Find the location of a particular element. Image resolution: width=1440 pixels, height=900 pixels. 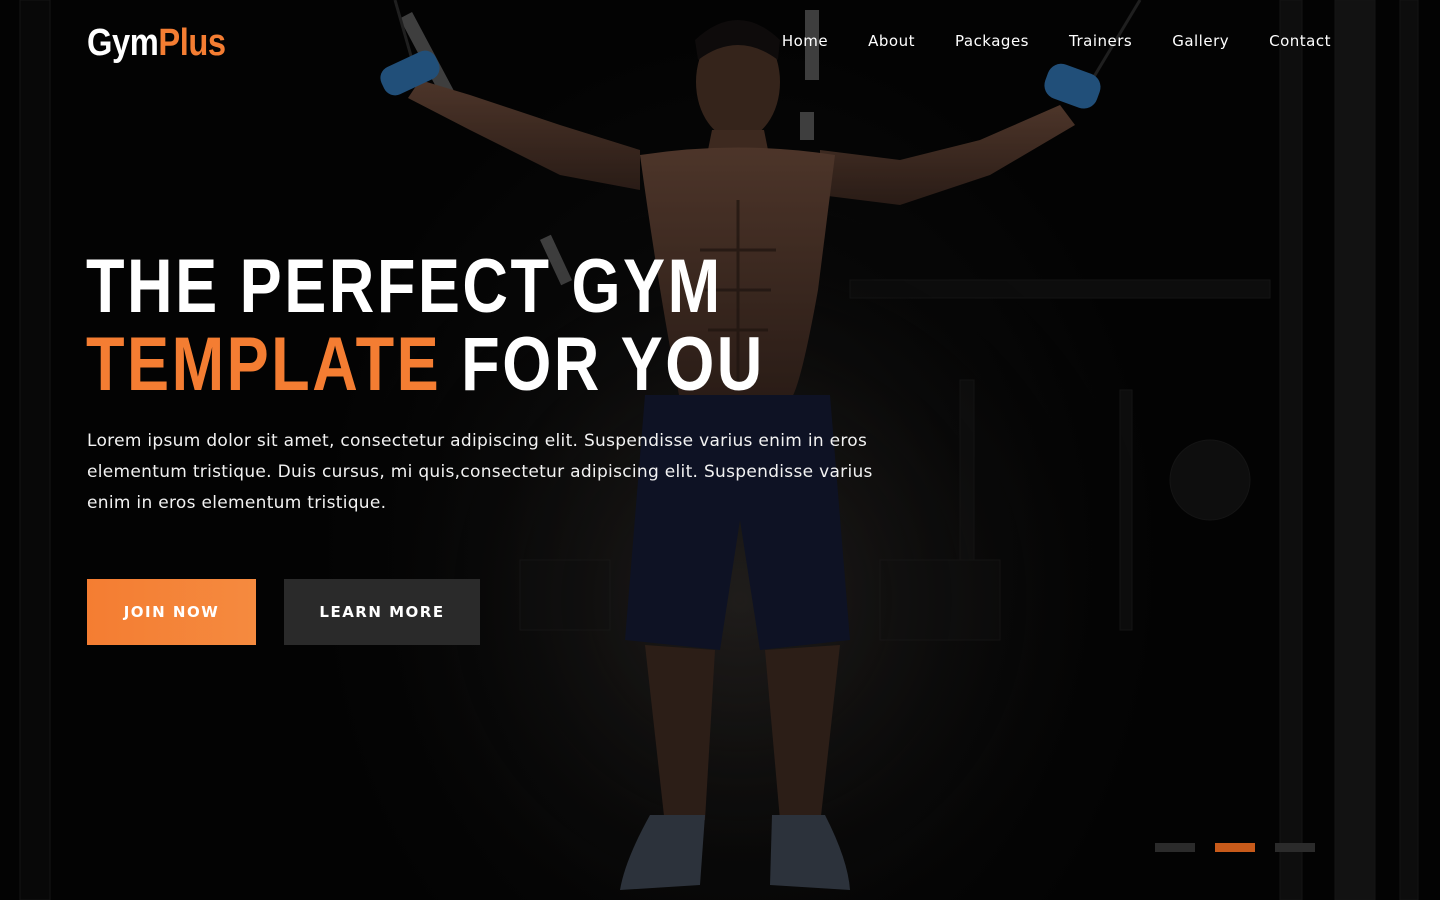

slider-pagination is located at coordinates (1235, 847).